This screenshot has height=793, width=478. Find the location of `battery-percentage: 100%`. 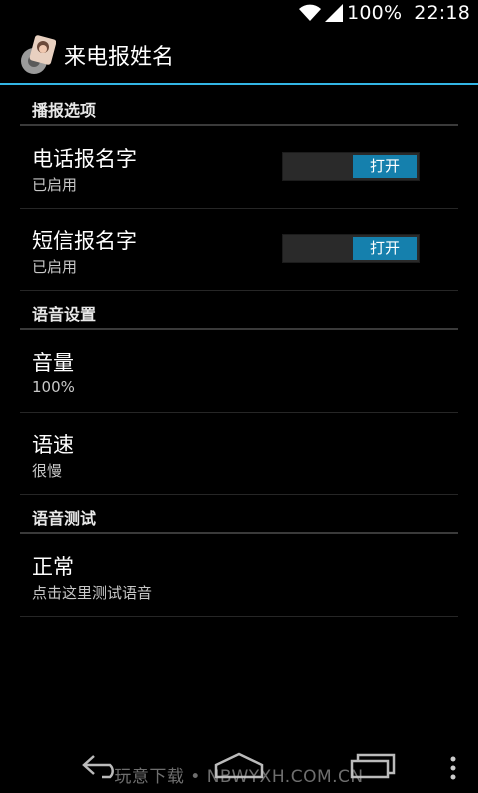

battery-percentage: 100% is located at coordinates (375, 12).